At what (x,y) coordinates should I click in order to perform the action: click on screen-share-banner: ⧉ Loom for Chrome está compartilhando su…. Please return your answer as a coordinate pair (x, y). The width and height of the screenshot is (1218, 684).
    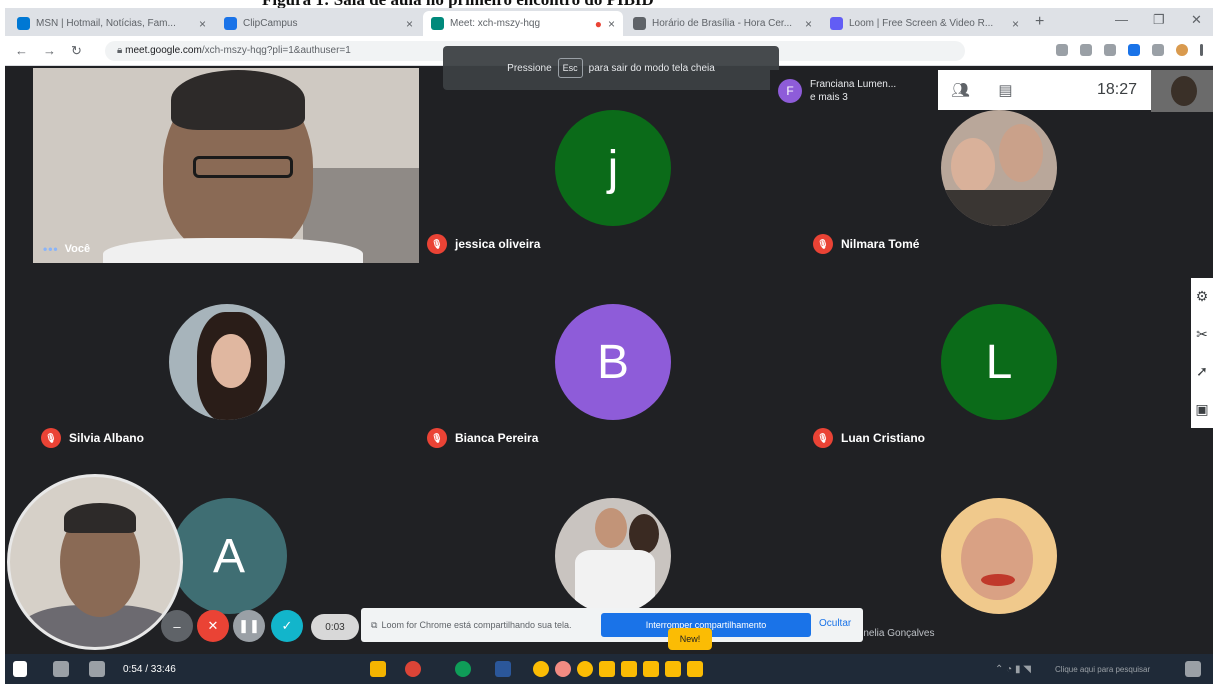
    Looking at the image, I should click on (612, 625).